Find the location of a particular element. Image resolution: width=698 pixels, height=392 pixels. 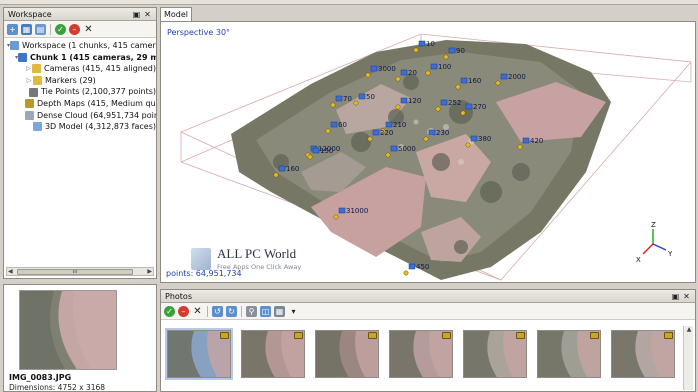

marker: 450 is located at coordinates (416, 269).